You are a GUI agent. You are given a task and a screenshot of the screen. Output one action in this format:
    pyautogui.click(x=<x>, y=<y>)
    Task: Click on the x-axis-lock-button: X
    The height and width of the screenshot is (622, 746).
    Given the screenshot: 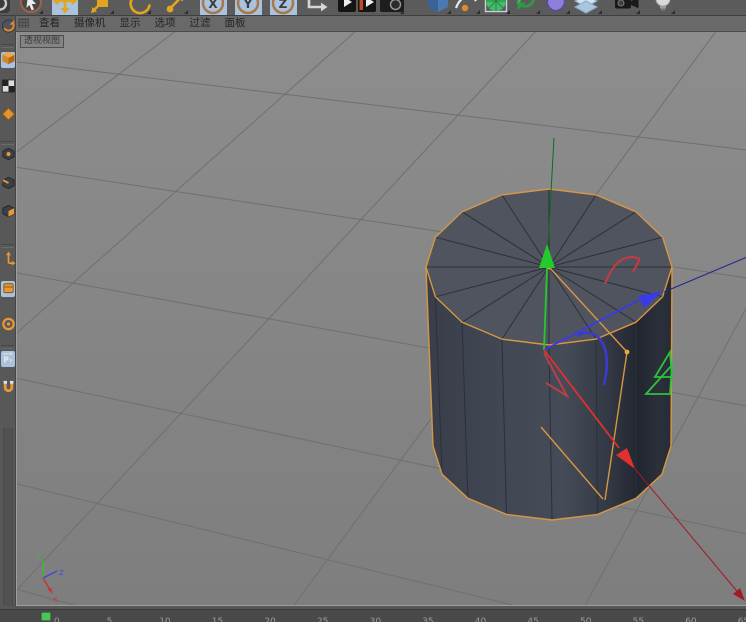 What is the action you would take?
    pyautogui.click(x=213, y=7)
    